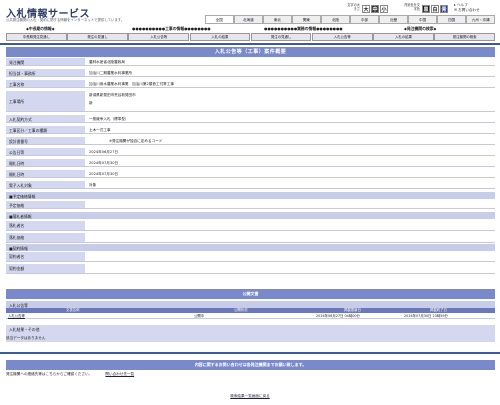 Image resolution: width=500 pixels, height=405 pixels. What do you see at coordinates (393, 19) in the screenshot?
I see `region-tab-kinki: 近畿` at bounding box center [393, 19].